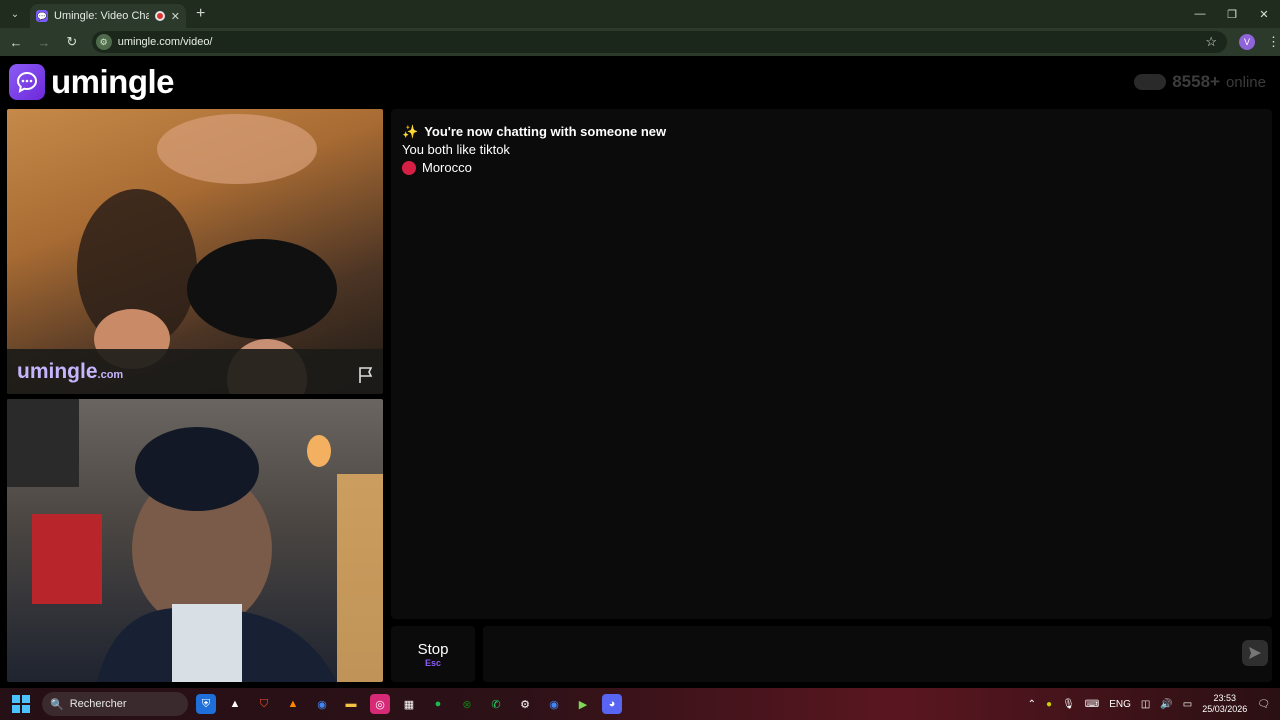 The image size is (1280, 720). What do you see at coordinates (1145, 704) in the screenshot?
I see `network-icon: ◫` at bounding box center [1145, 704].